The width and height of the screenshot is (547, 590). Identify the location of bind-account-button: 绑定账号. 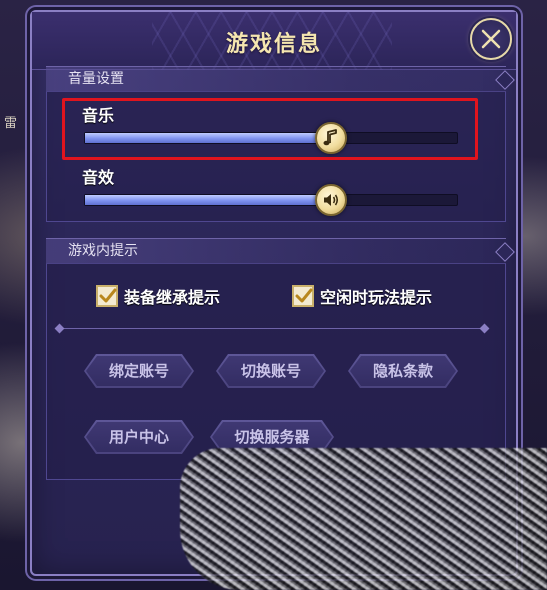
(139, 371).